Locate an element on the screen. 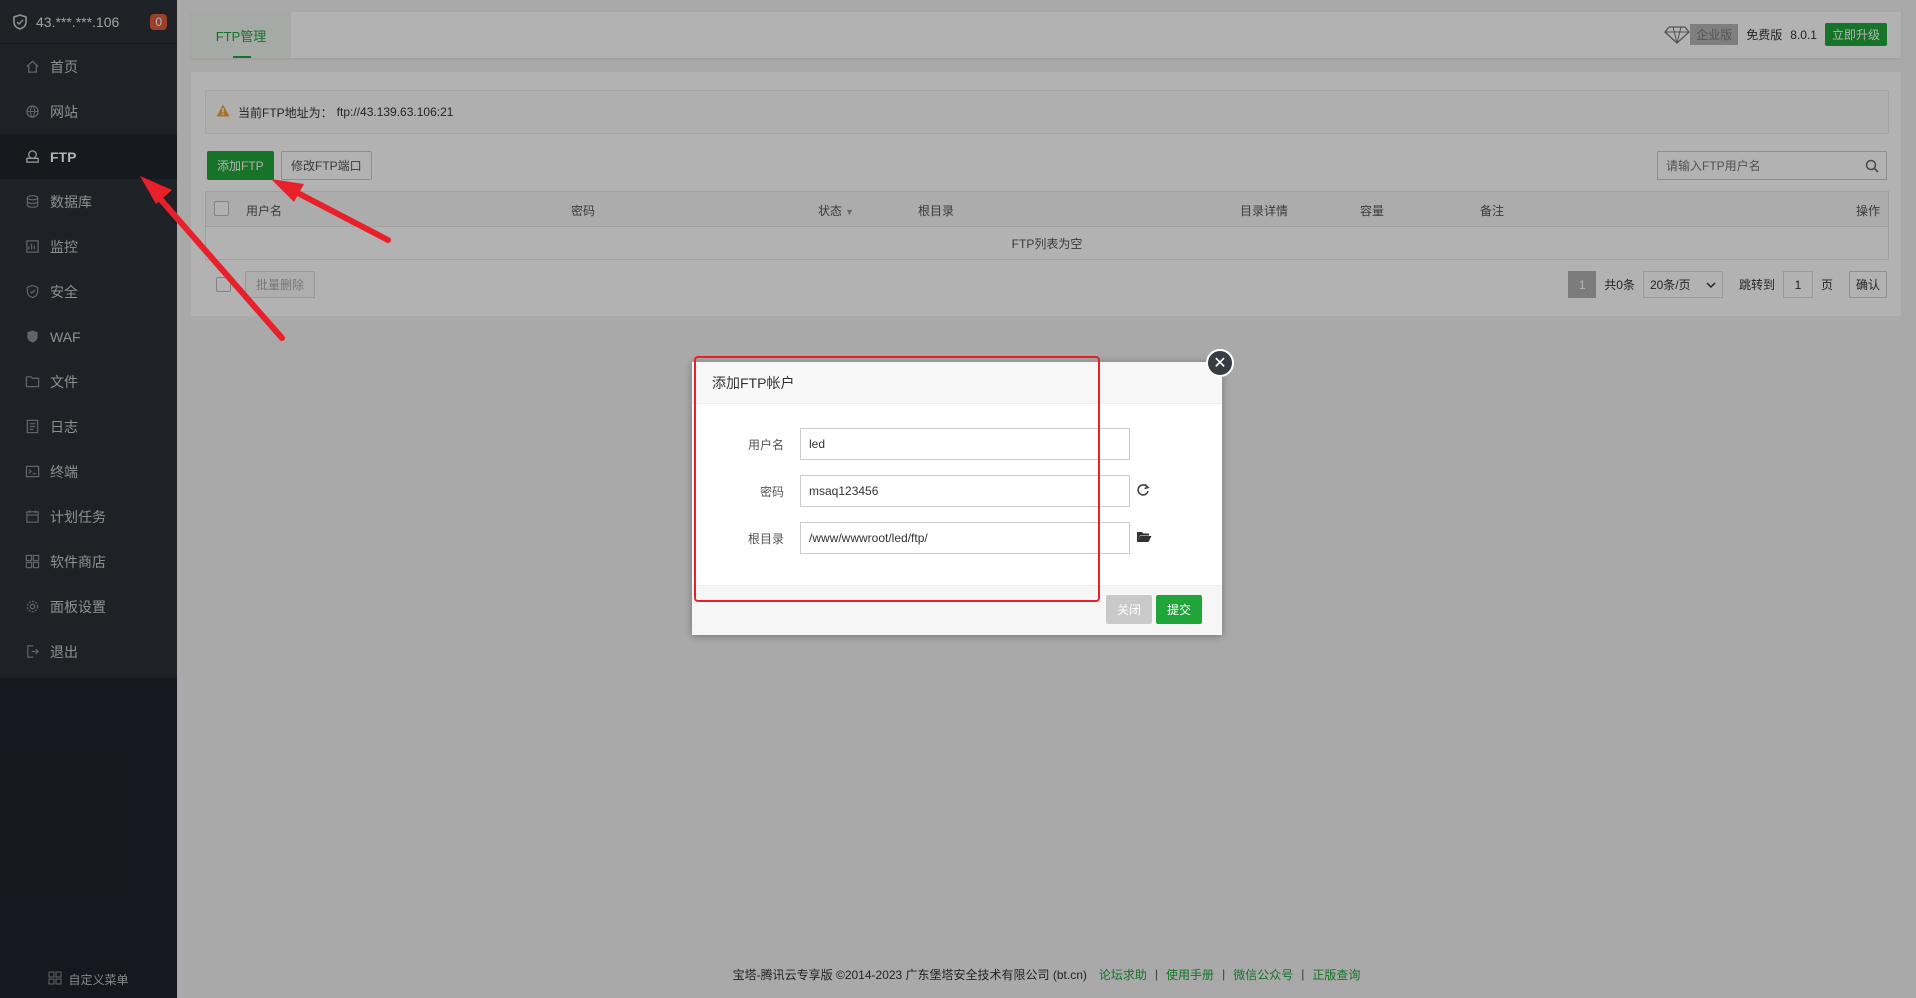  close-icon: ✕ is located at coordinates (1220, 363).